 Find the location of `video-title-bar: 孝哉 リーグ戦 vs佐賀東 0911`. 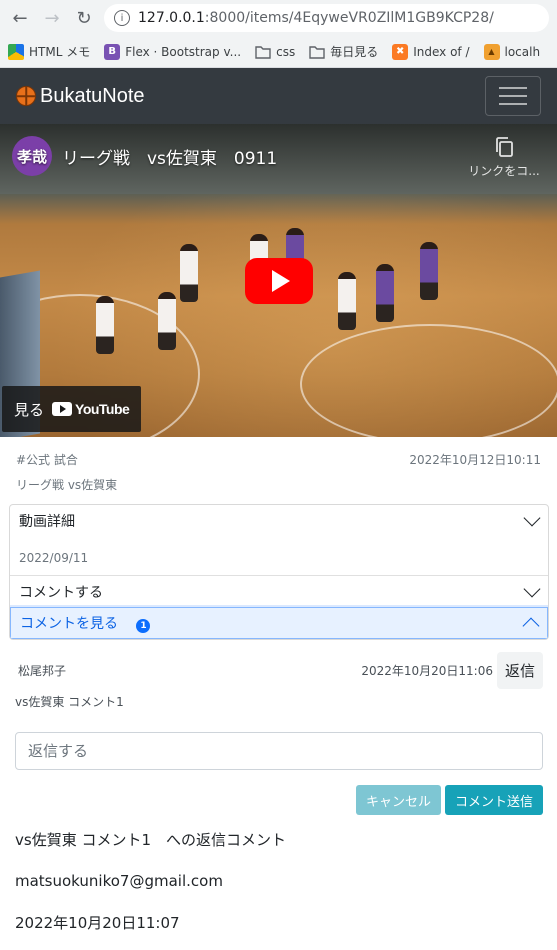

video-title-bar: 孝哉 リーグ戦 vs佐賀東 0911 is located at coordinates (144, 156).